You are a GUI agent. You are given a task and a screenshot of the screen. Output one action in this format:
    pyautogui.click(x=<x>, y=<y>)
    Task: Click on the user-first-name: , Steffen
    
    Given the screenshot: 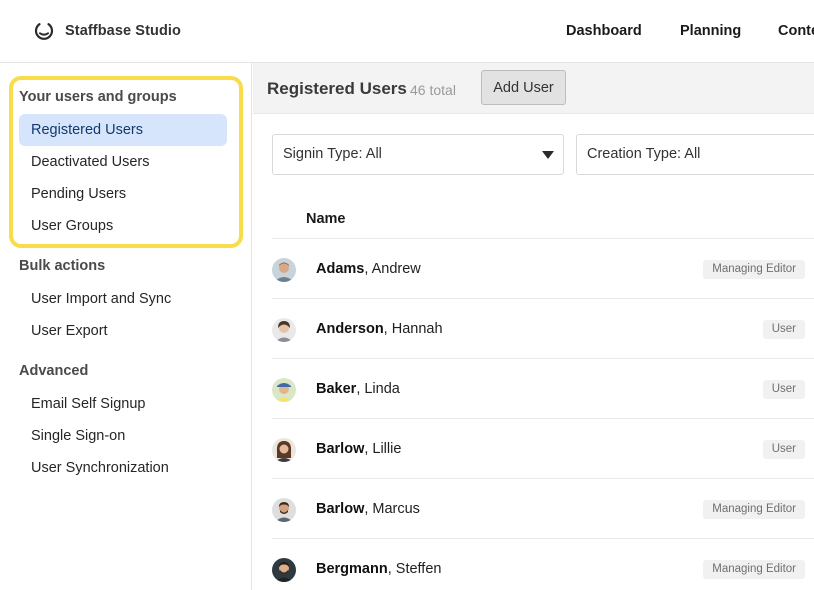 What is the action you would take?
    pyautogui.click(x=414, y=569)
    